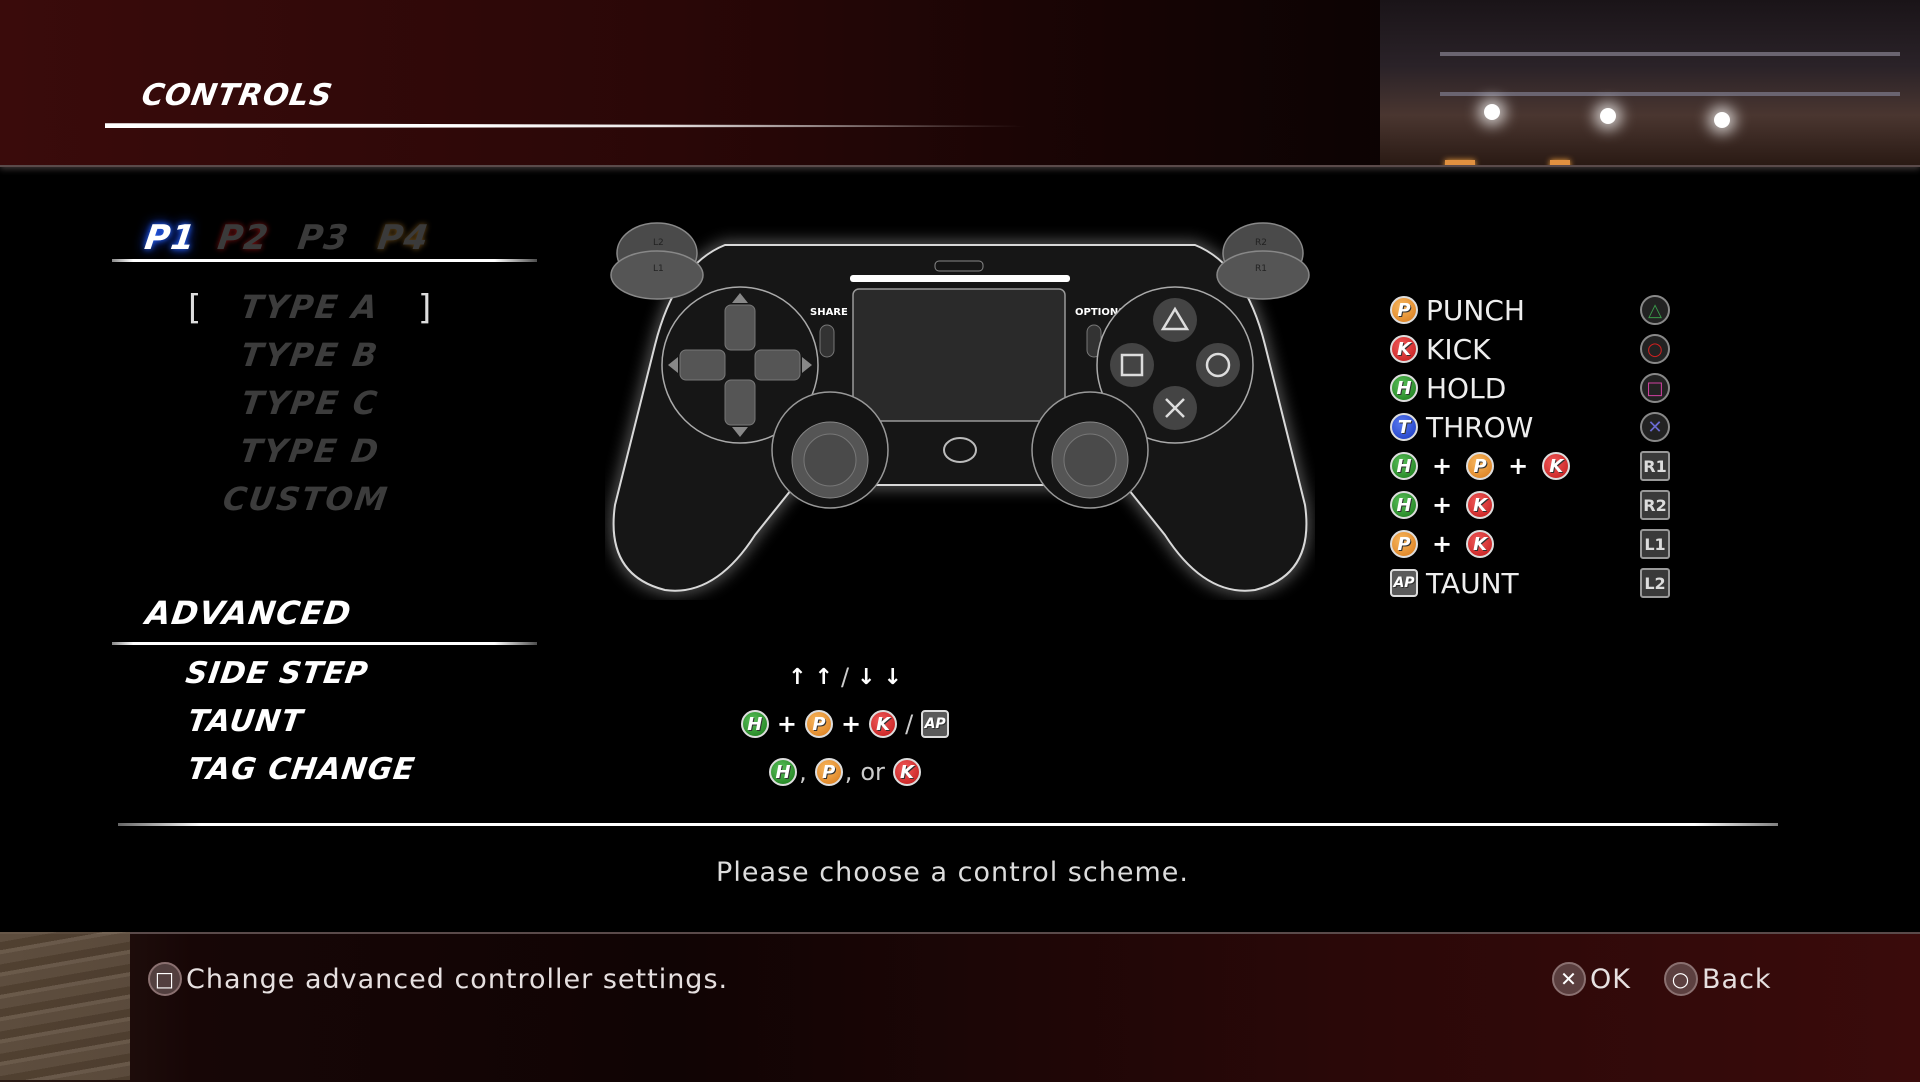  What do you see at coordinates (1261, 243) in the screenshot?
I see `r2-label: R2` at bounding box center [1261, 243].